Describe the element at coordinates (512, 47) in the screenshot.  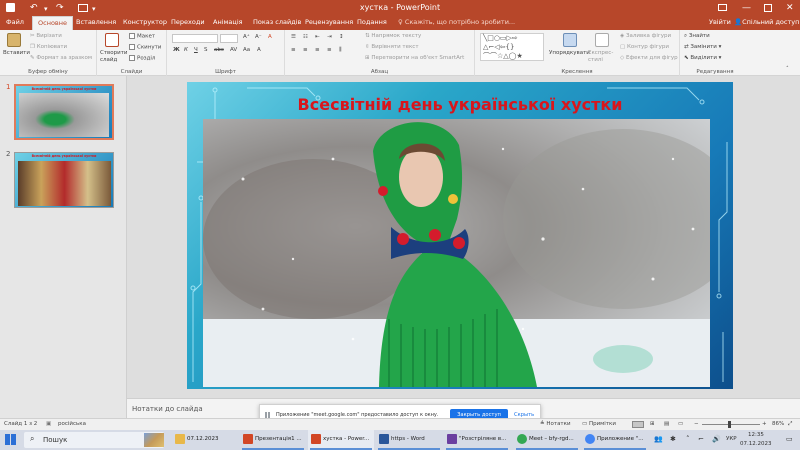
I see `shapes-gallery: ╲□○▭▷⇨ △⌐◁⇦{} ⌒⌒☆△◯★` at that location.